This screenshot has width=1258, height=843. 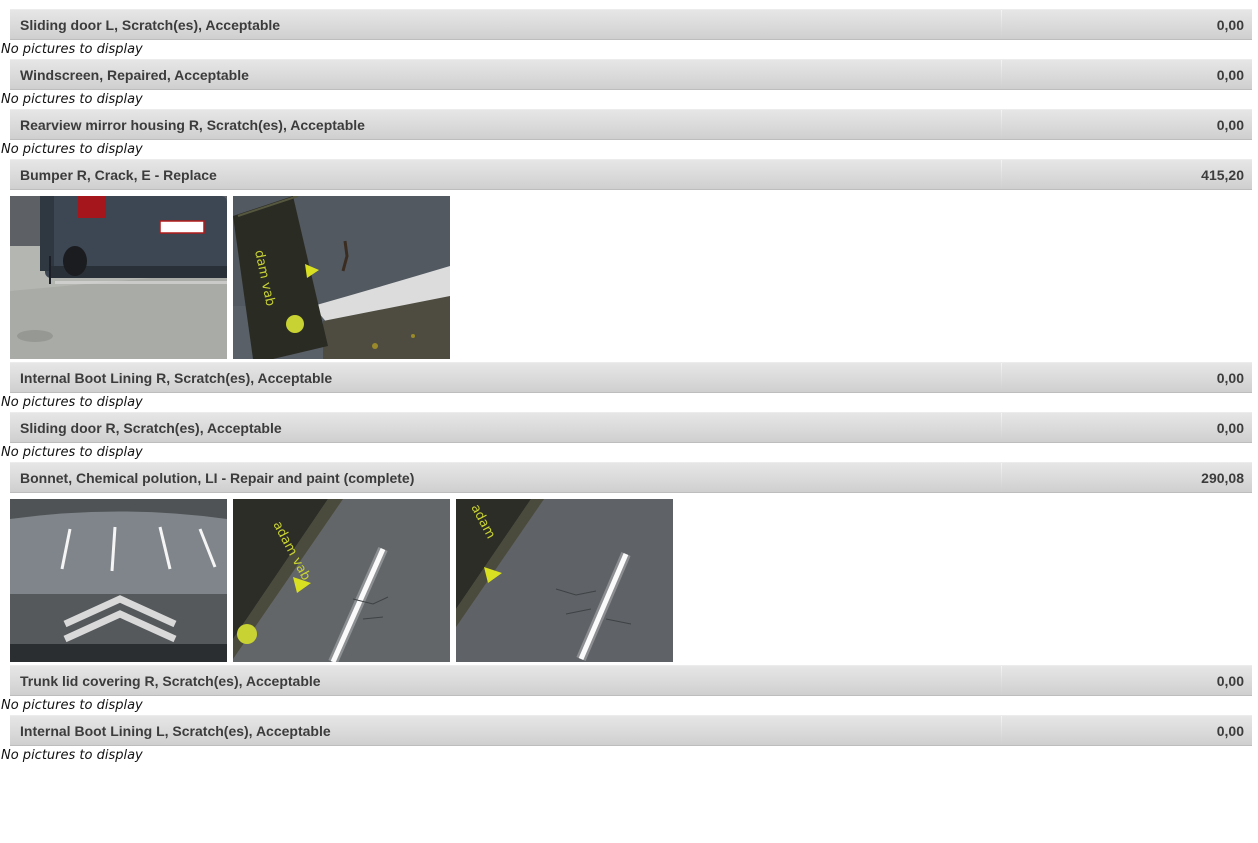 What do you see at coordinates (150, 24) in the screenshot?
I see `damage-description: Sliding door L, Scratch(es), Acceptable` at bounding box center [150, 24].